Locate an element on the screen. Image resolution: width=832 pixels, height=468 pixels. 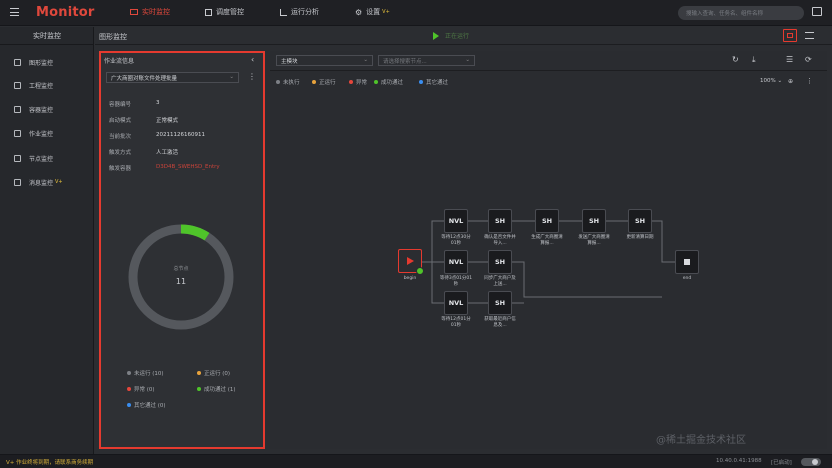
tab-realtime: 实时监控 is located at coordinates (150, 12).